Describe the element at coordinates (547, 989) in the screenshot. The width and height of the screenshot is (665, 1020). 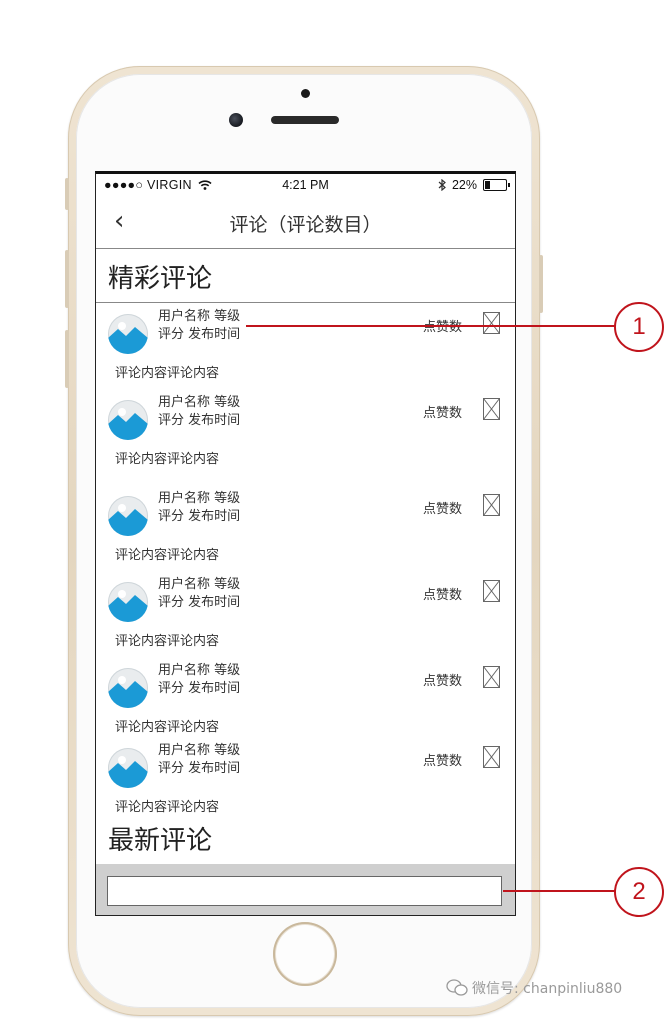
I see `watermark-text: 微信号: chanpinliu880` at that location.